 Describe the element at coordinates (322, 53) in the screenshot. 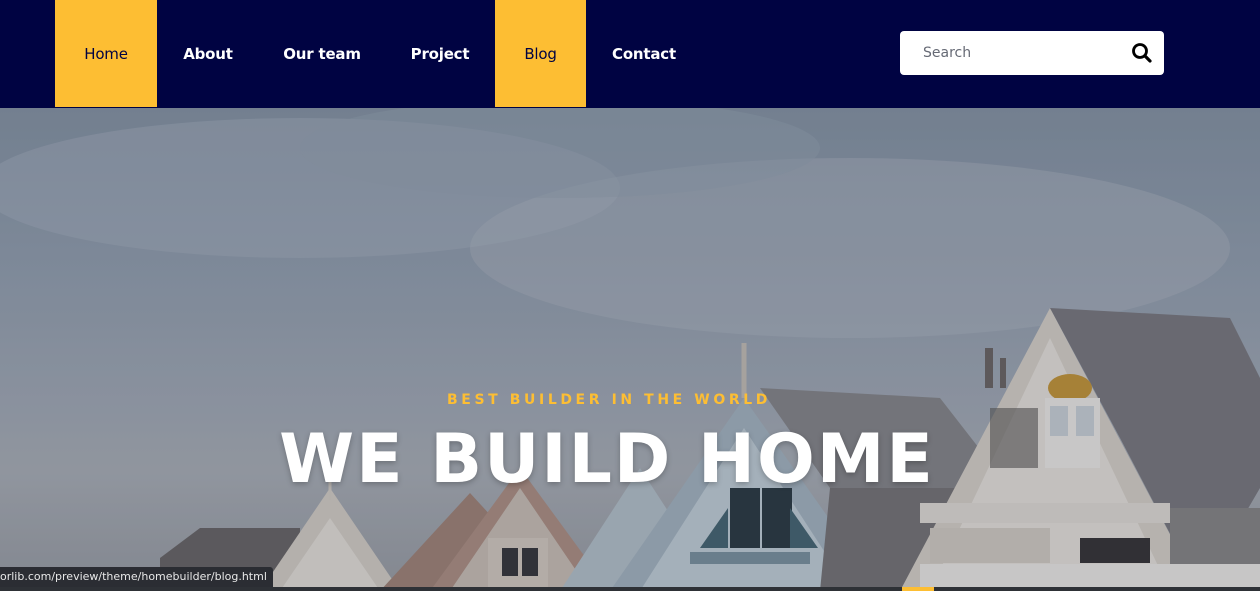

I see `nav-item-our-team: Our team` at that location.